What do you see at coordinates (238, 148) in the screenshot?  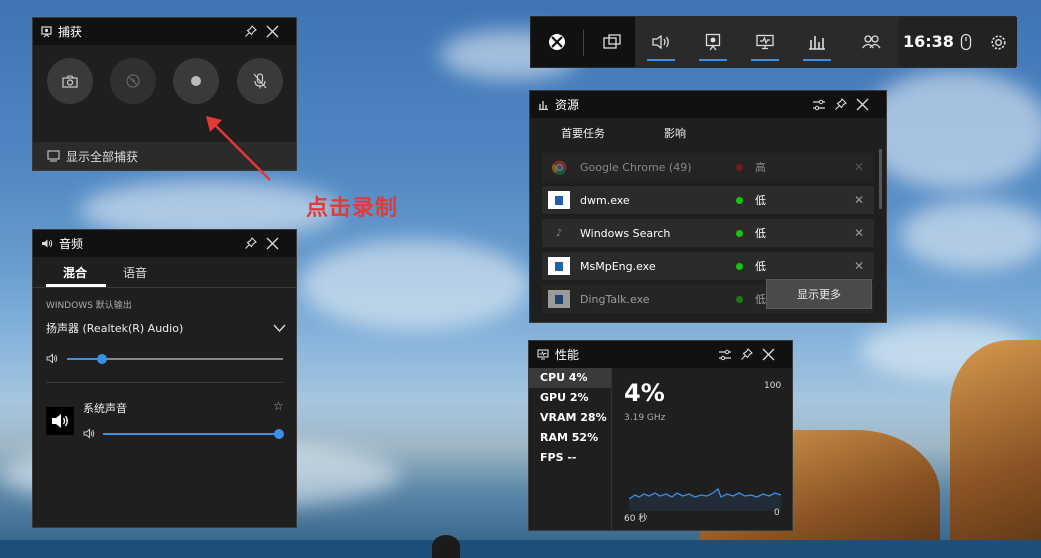 I see `annotation-arrow` at bounding box center [238, 148].